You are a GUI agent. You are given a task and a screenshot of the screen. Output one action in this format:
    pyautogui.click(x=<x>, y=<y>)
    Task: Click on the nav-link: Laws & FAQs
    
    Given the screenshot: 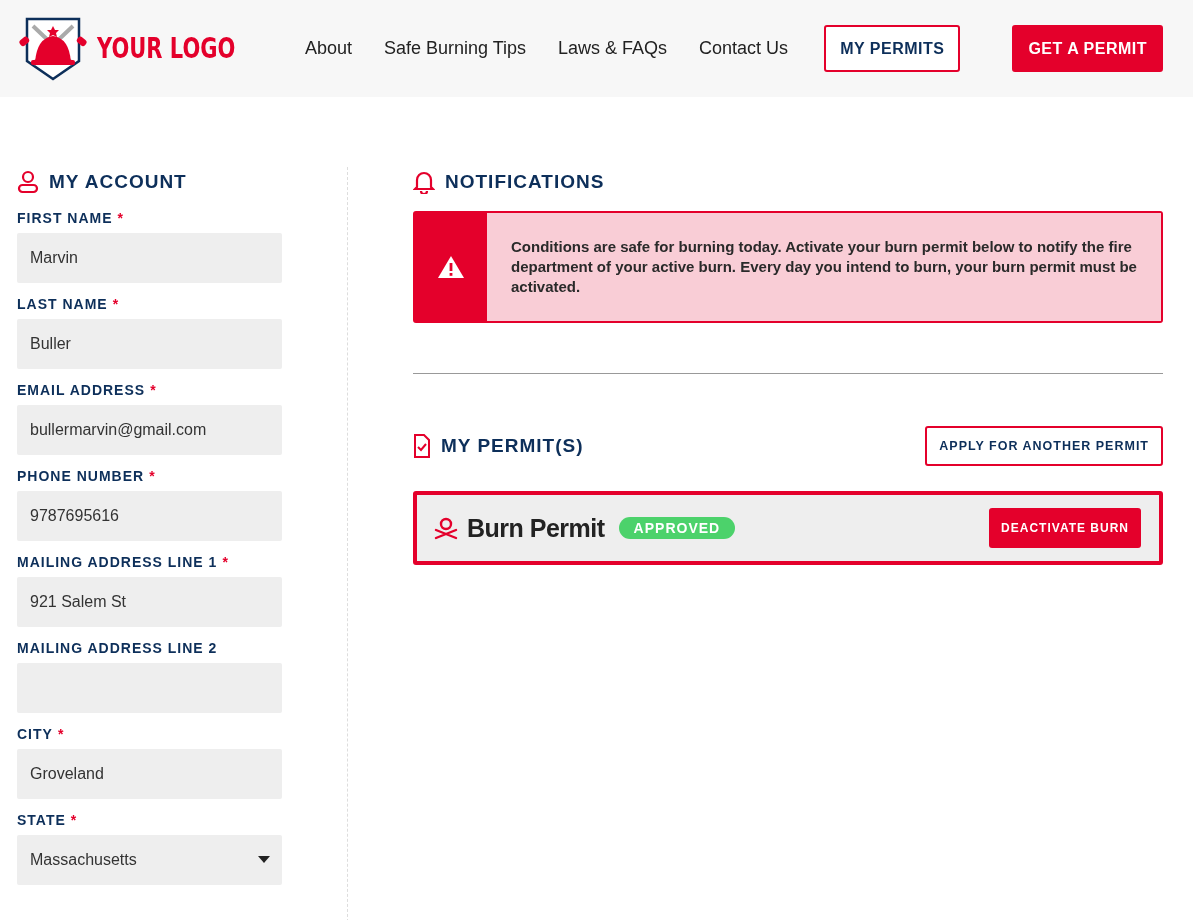 What is the action you would take?
    pyautogui.click(x=613, y=48)
    